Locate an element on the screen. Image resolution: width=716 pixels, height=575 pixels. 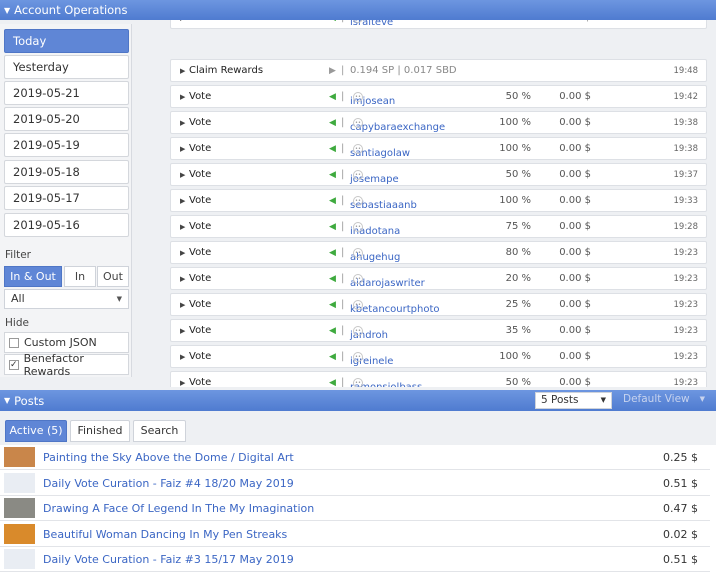
voter-link: imjosean •• is located at coordinates (372, 99).